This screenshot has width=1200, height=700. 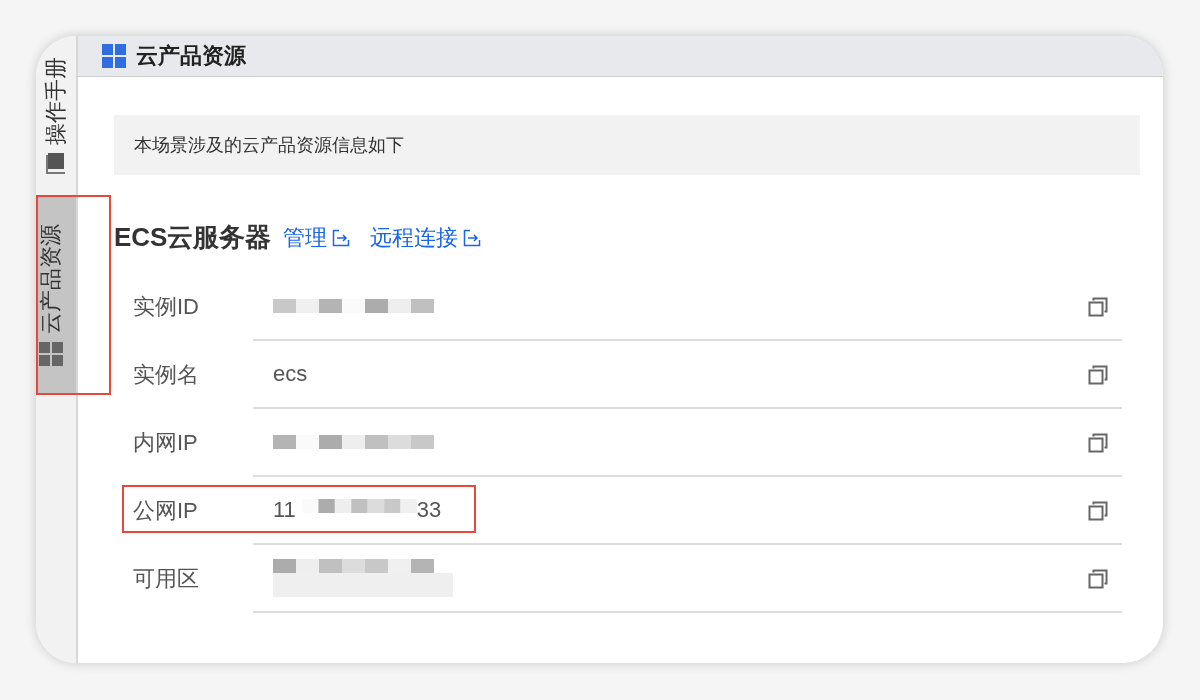 I want to click on tab-label: 云产品资源, so click(x=50, y=279).